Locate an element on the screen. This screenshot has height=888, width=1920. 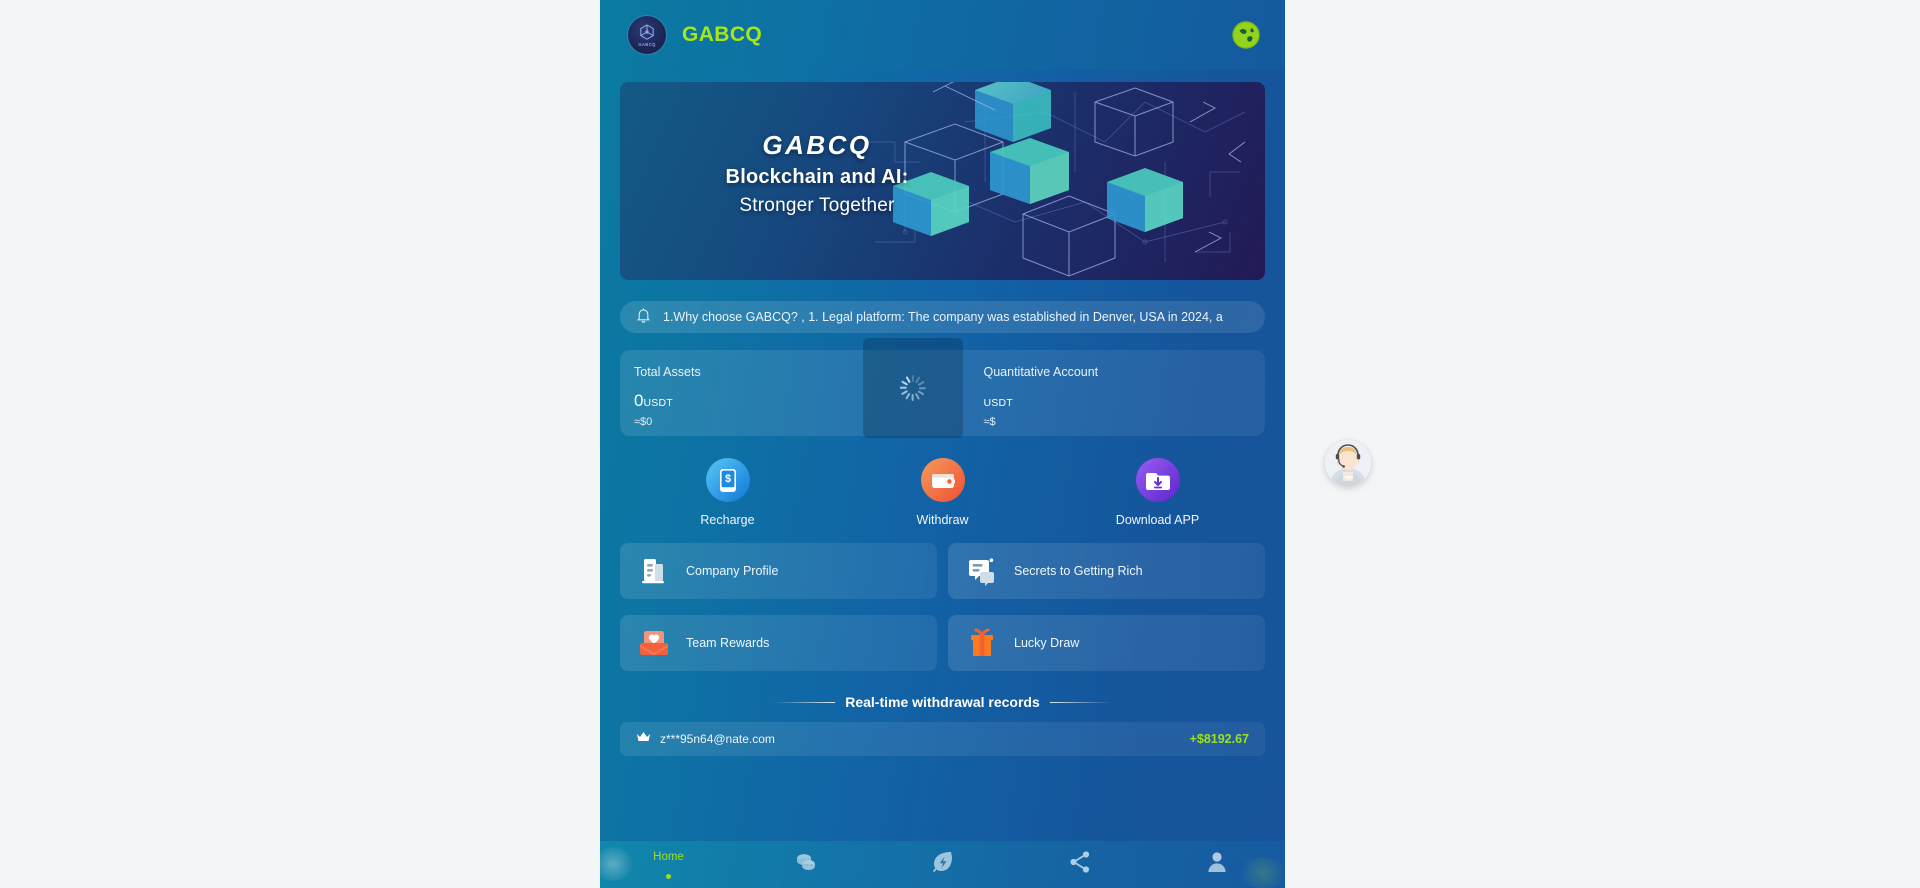
quick-actions-row: $ Recharge Withdraw Download APP is located at coordinates (942, 492).